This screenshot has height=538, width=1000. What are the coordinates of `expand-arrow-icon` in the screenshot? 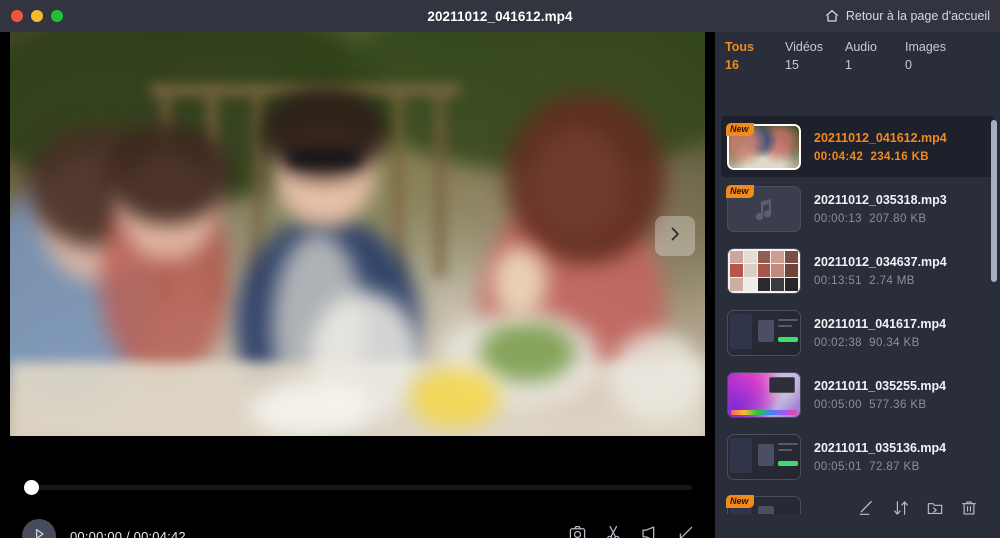 It's located at (685, 531).